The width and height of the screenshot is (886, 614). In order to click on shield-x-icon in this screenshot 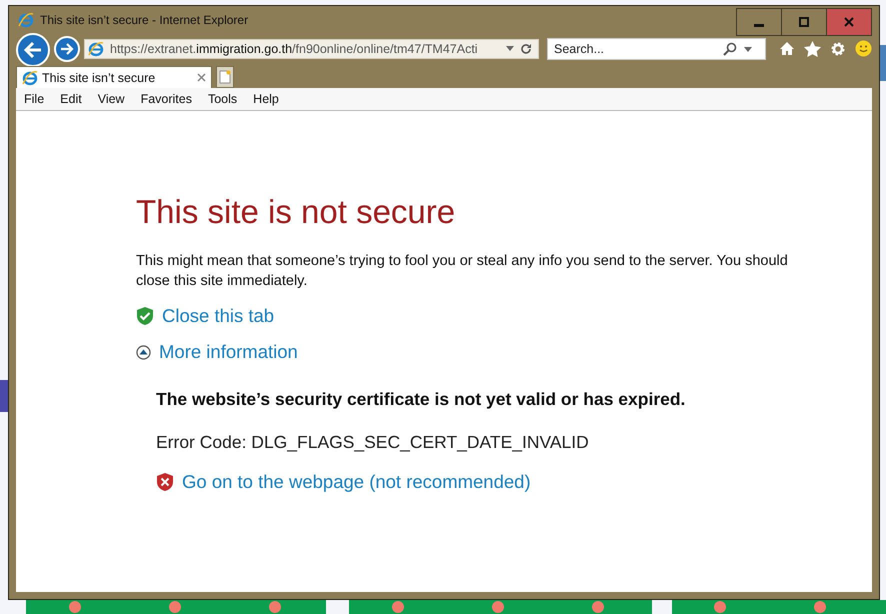, I will do `click(165, 482)`.